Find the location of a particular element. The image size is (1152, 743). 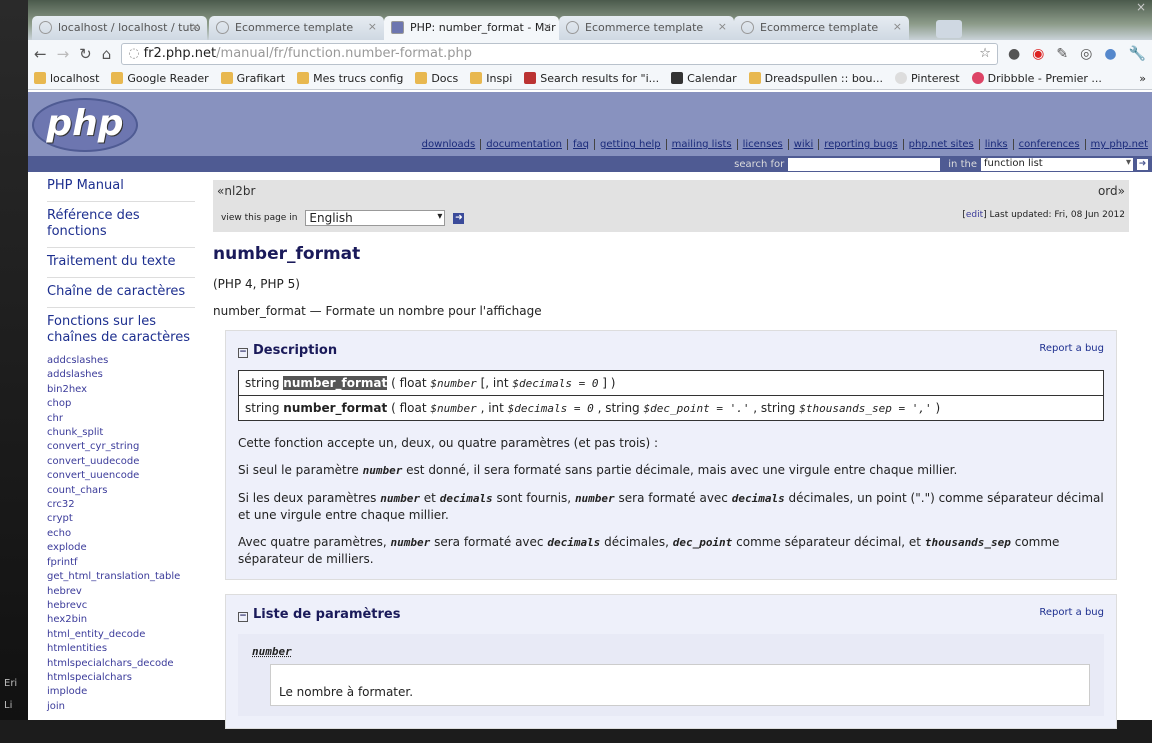

function-link: convert_uuencode is located at coordinates (127, 476).